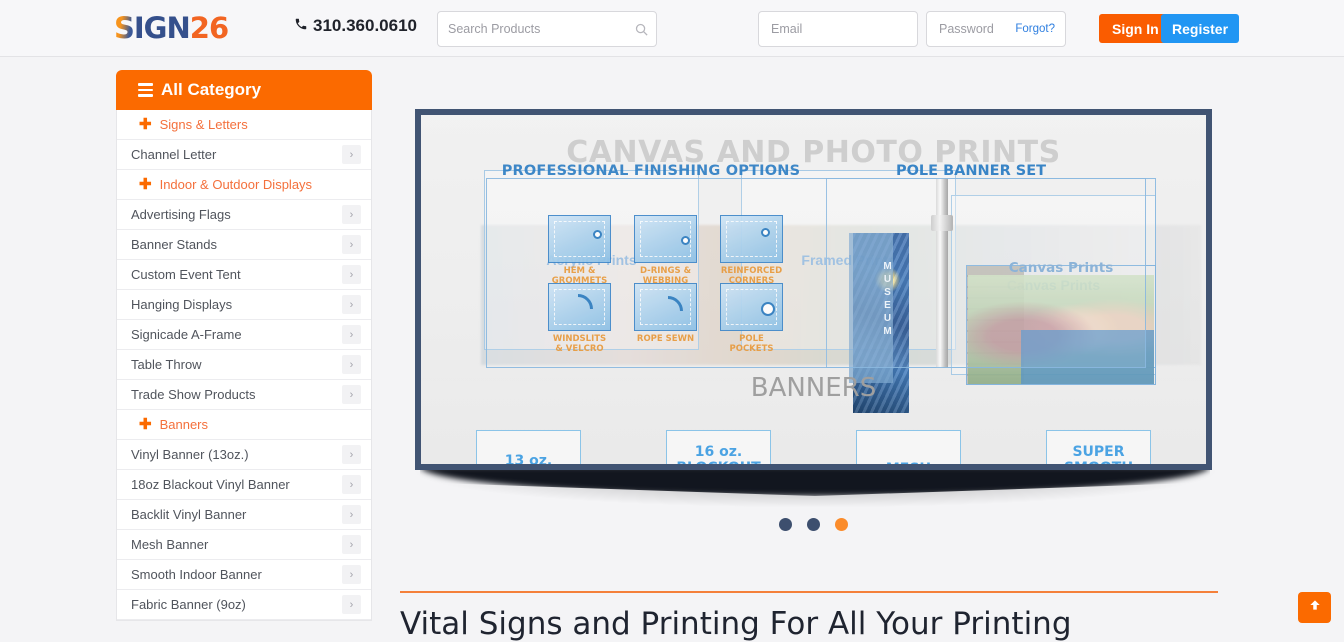 The width and height of the screenshot is (1344, 642). I want to click on sidebar-item-fabric-banner-9oz: Fabric Banner (9oz) ›, so click(244, 605).